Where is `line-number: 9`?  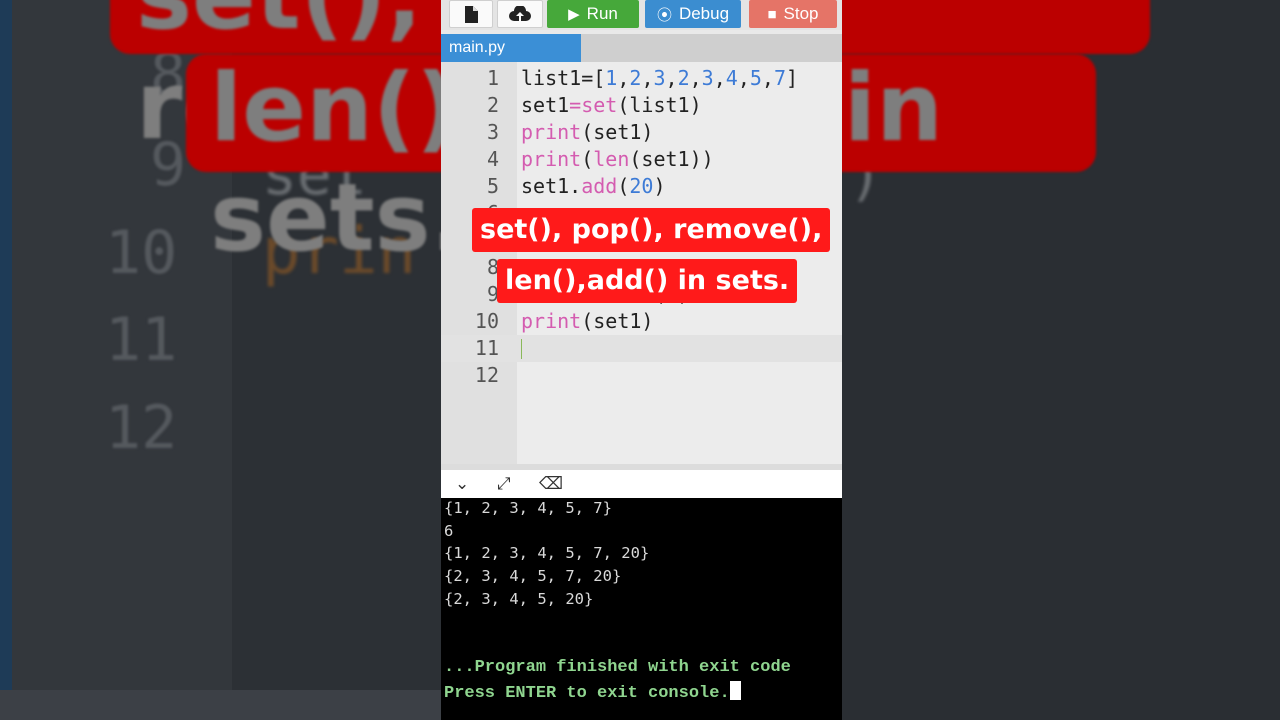 line-number: 9 is located at coordinates (492, 294).